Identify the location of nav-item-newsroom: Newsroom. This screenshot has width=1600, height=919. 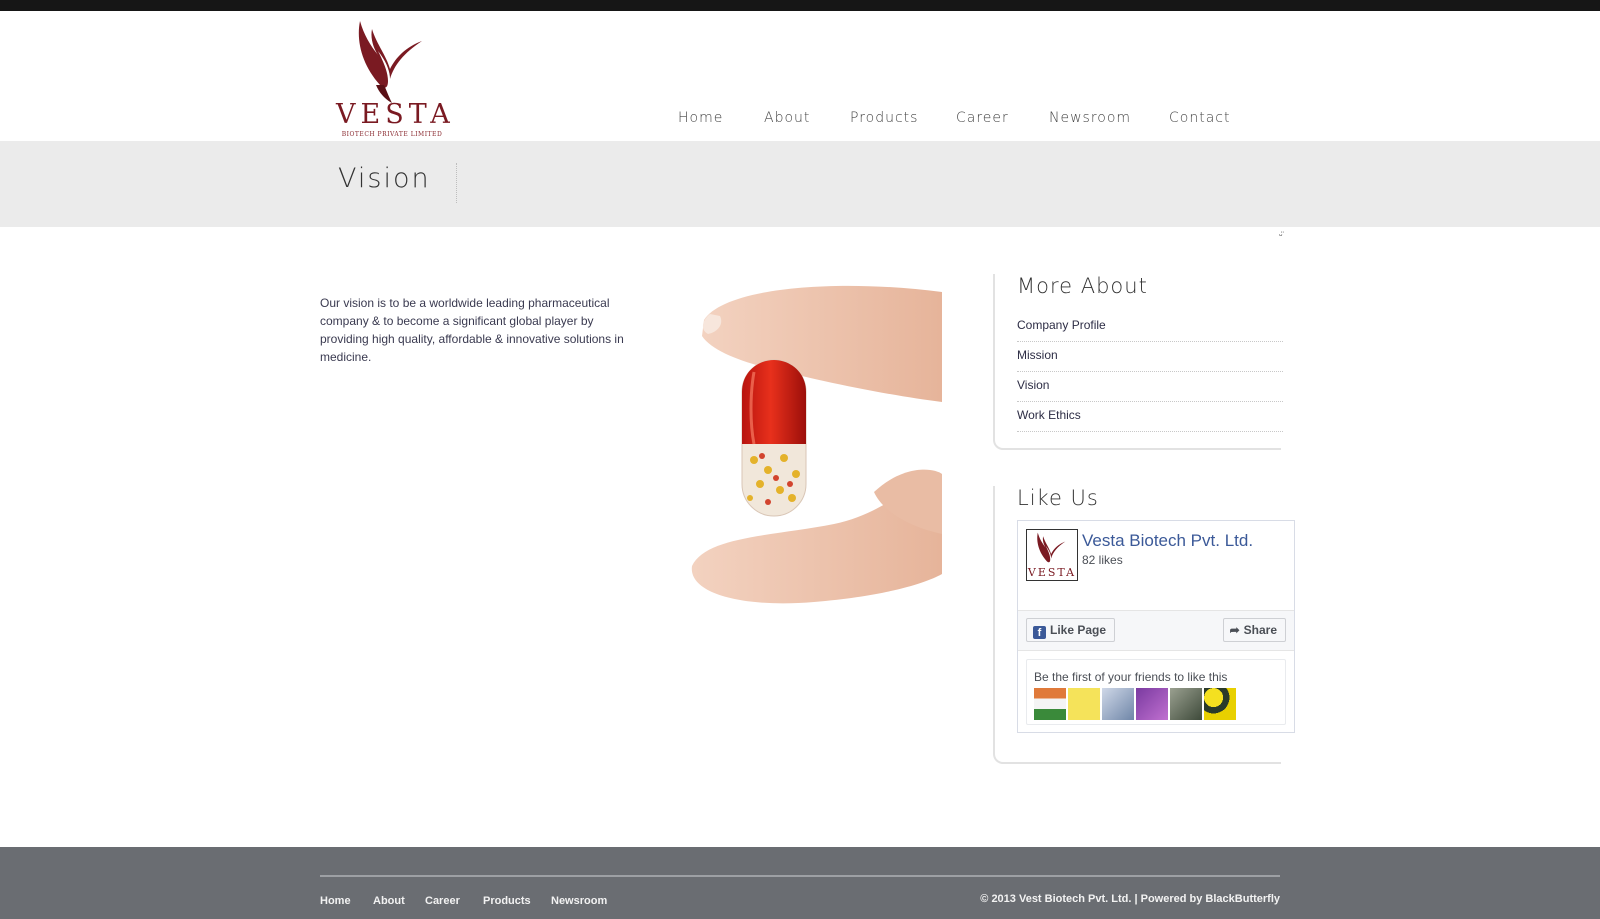
(1090, 118).